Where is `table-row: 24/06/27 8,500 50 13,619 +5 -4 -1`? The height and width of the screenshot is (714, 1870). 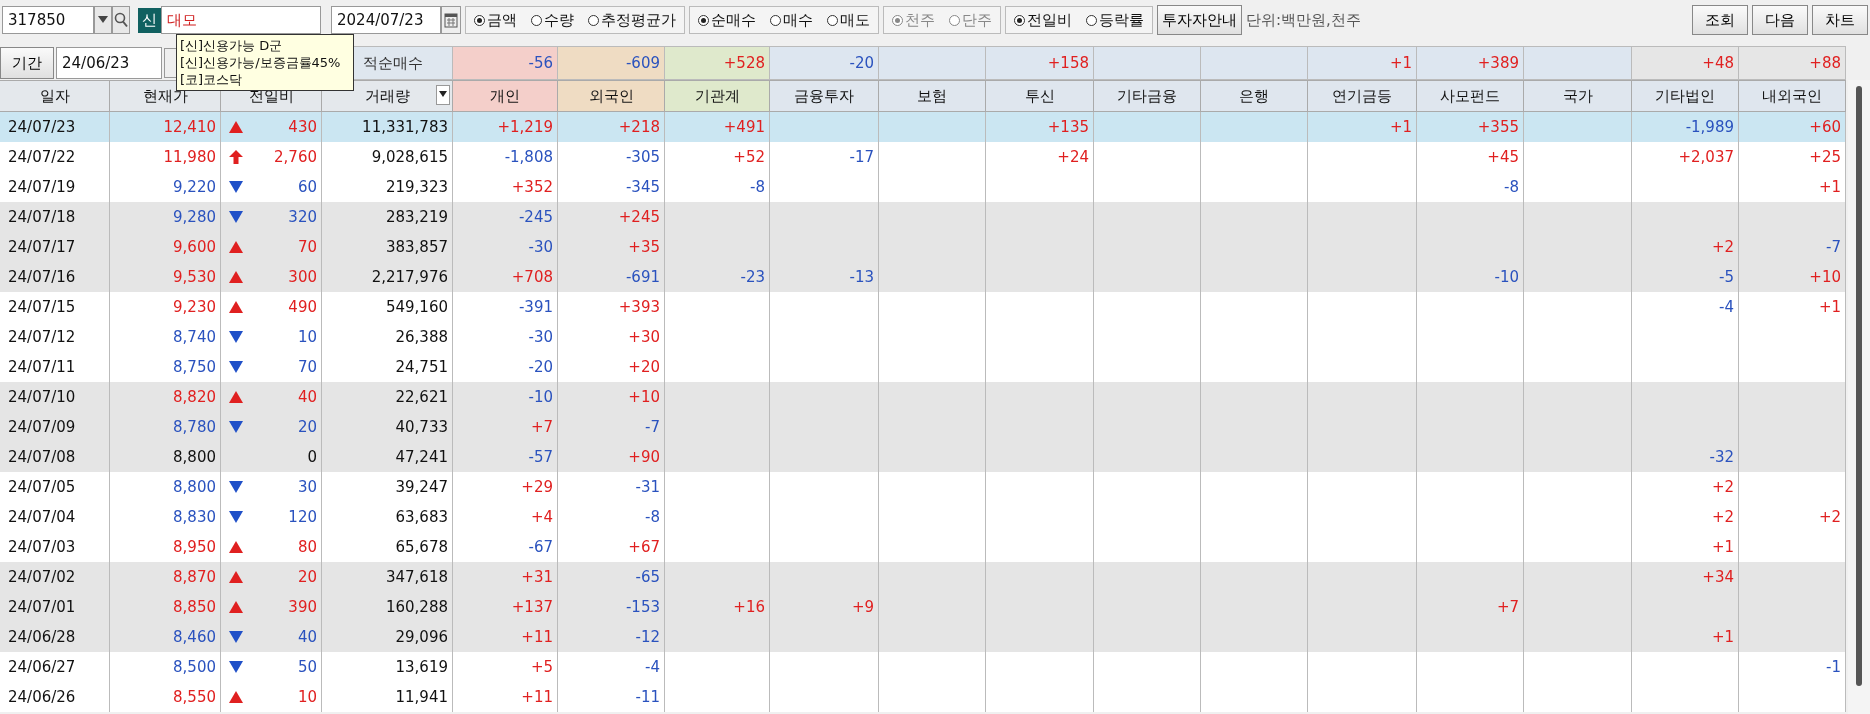
table-row: 24/06/27 8,500 50 13,619 +5 -4 -1 is located at coordinates (923, 667).